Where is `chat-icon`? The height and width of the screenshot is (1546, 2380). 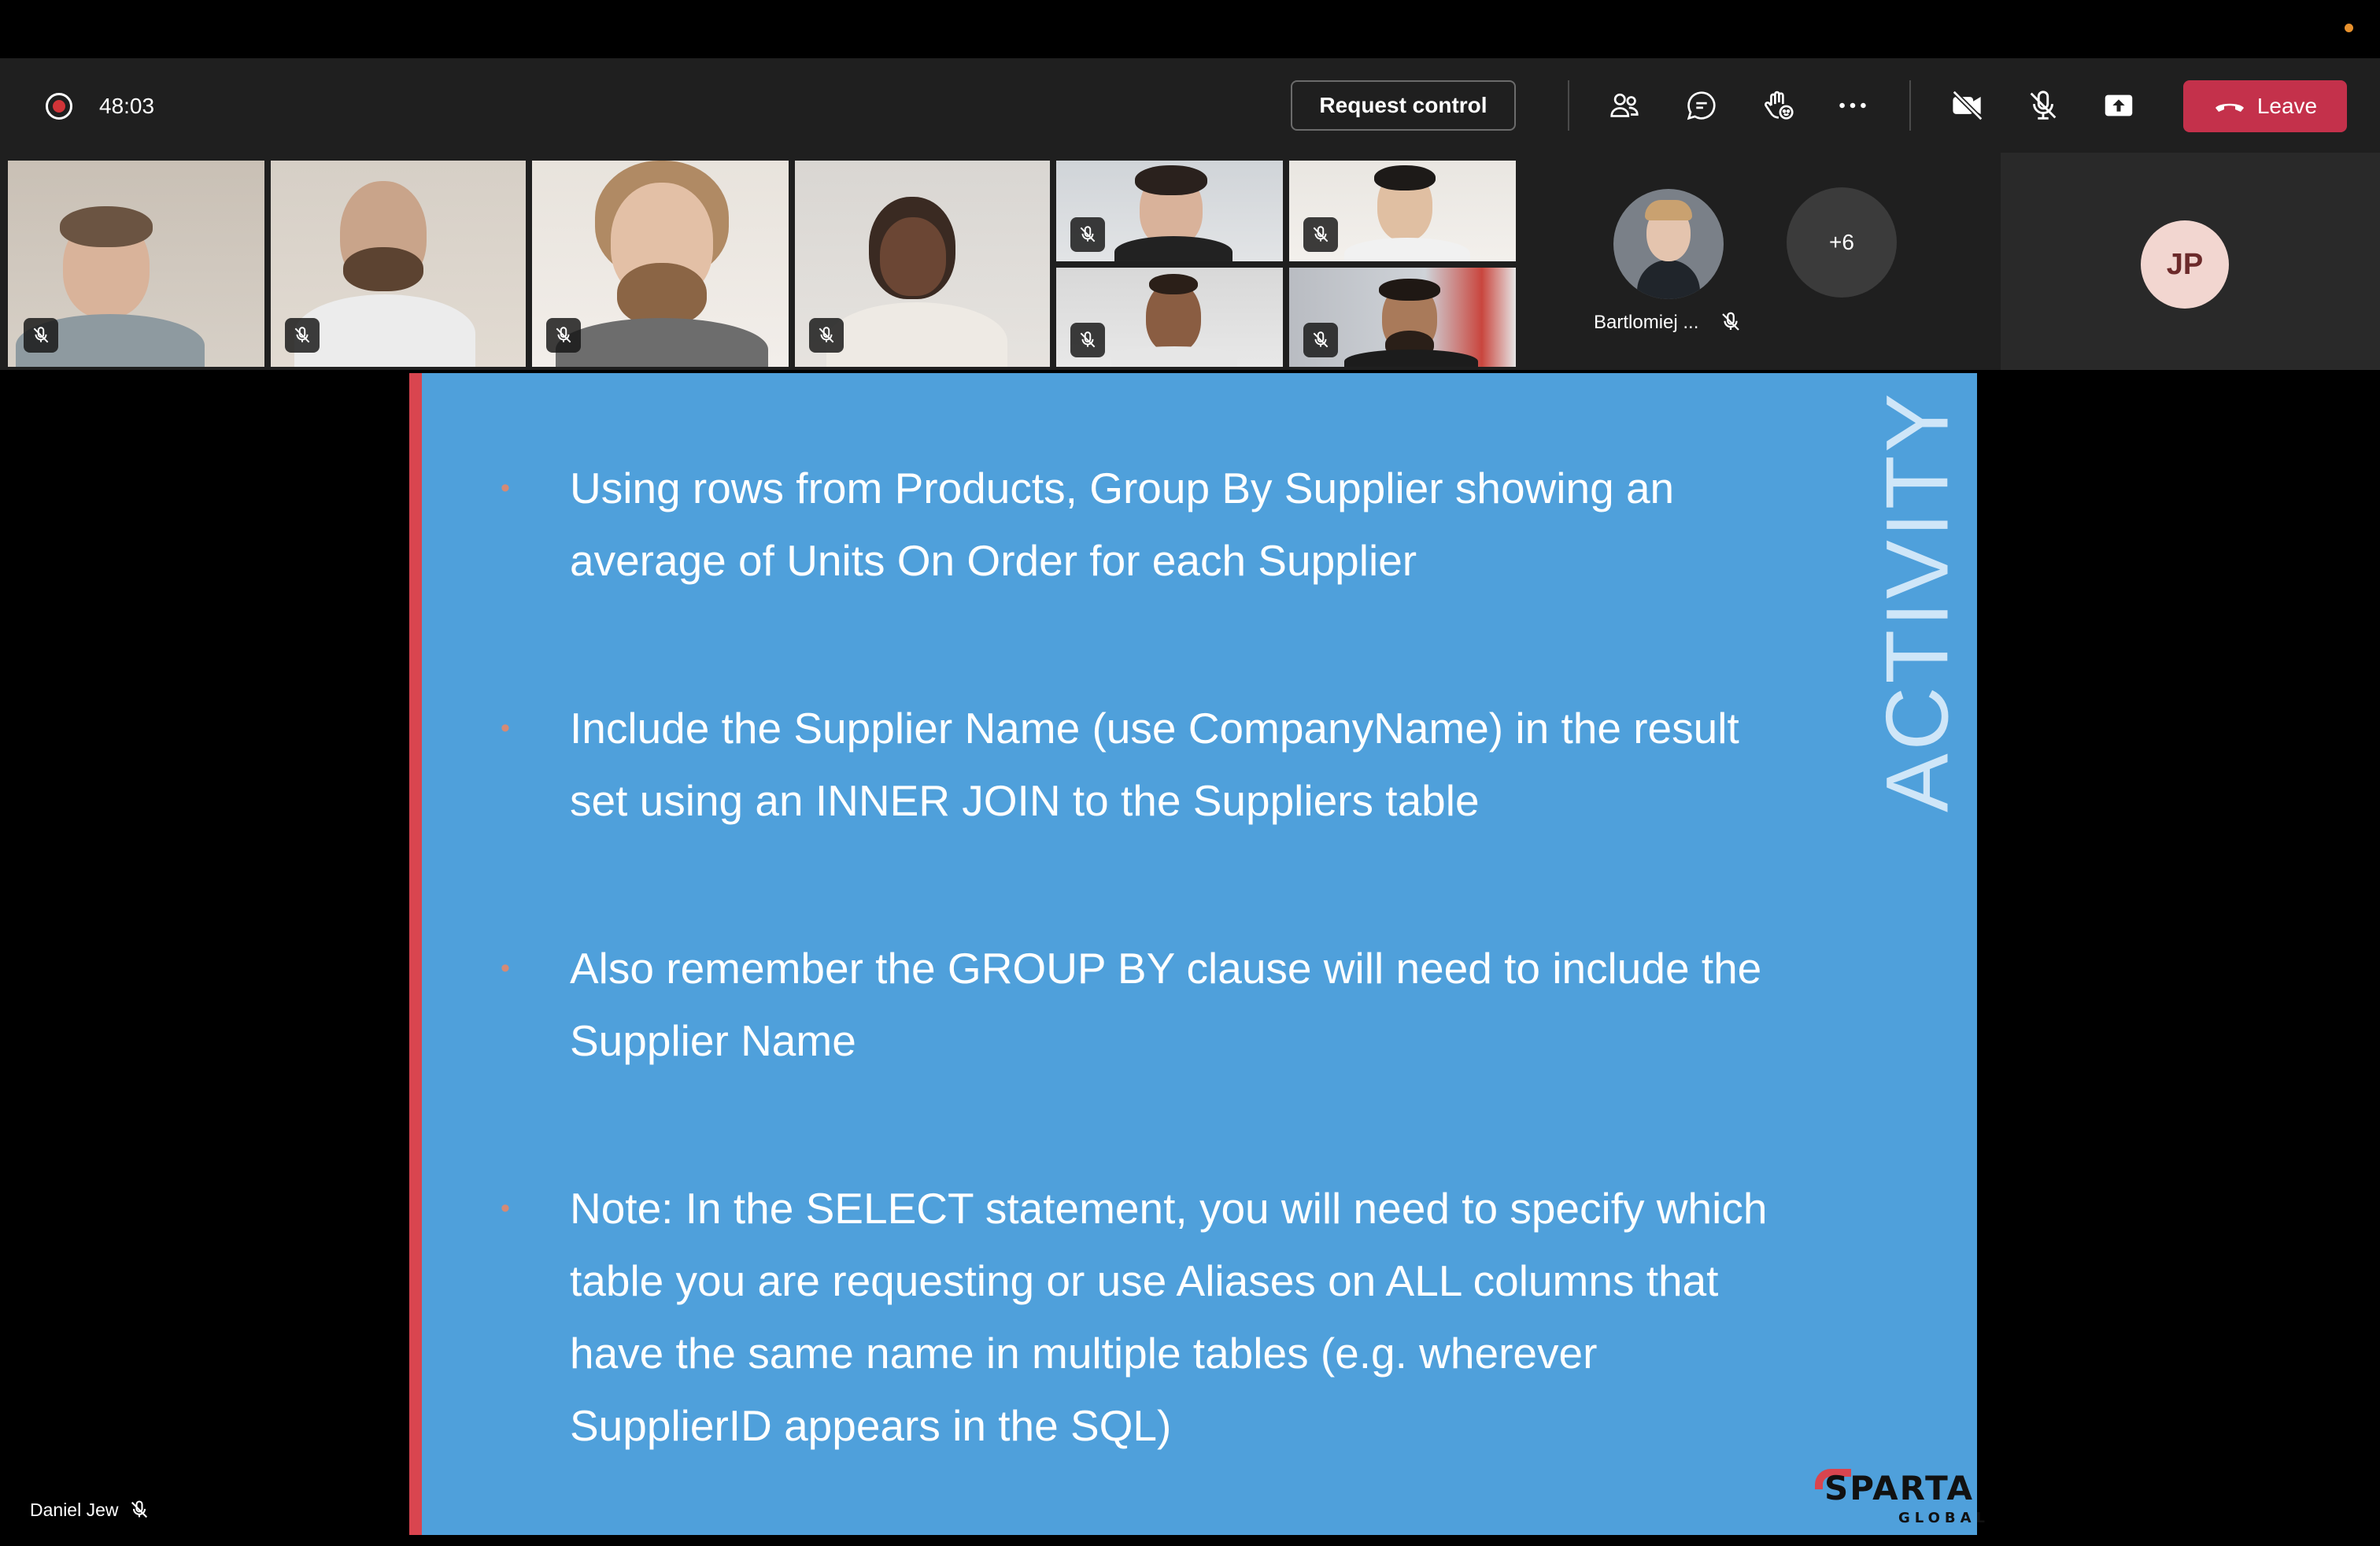
chat-icon is located at coordinates (1702, 105).